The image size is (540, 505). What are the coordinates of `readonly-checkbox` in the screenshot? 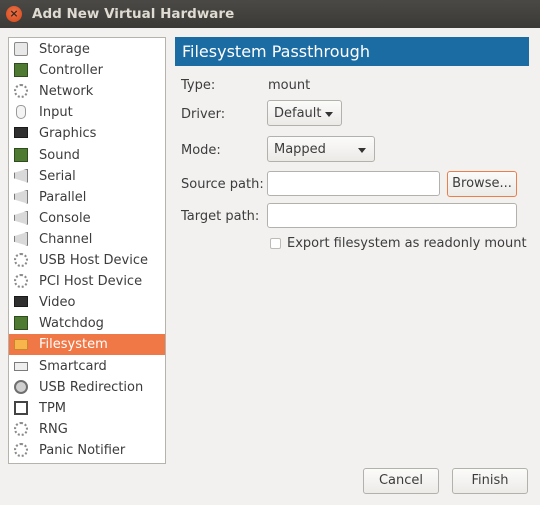 It's located at (275, 243).